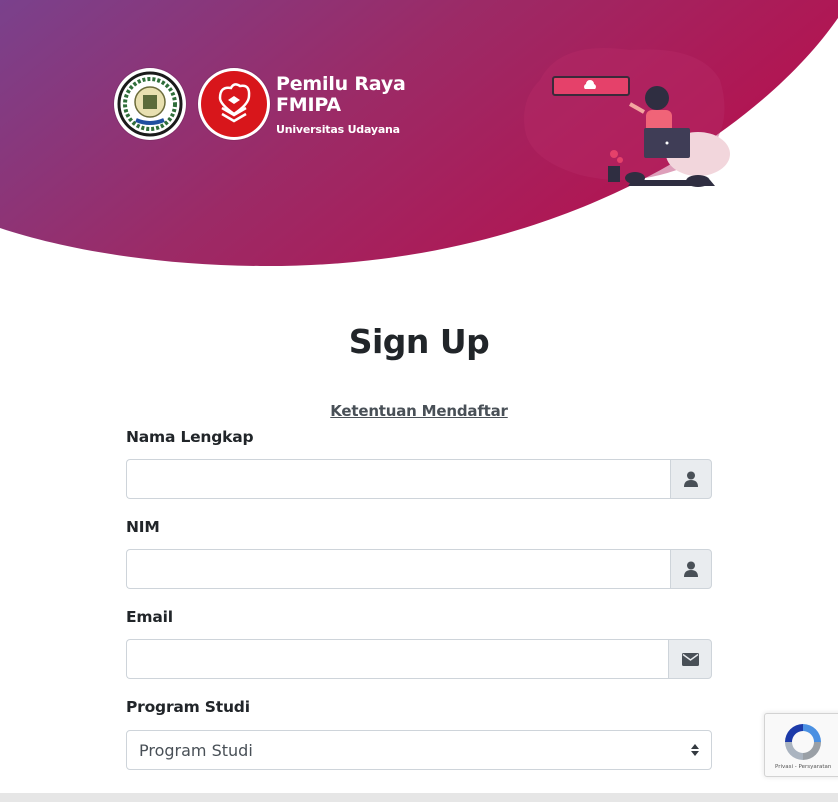 The height and width of the screenshot is (802, 838). I want to click on nim-label: NIM, so click(143, 527).